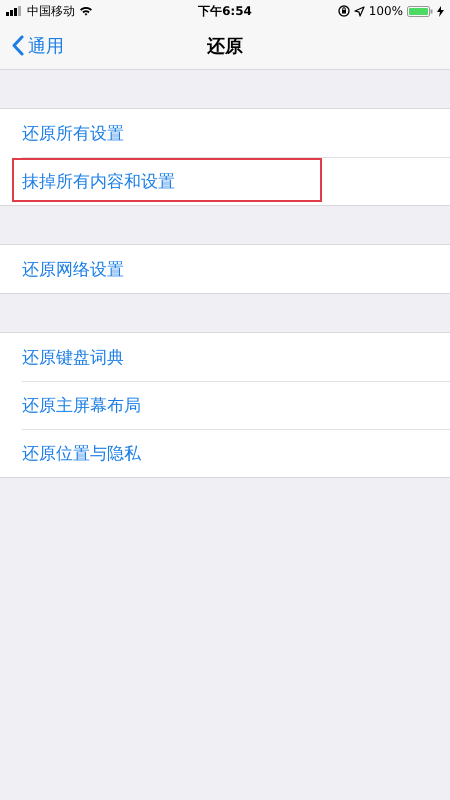 The height and width of the screenshot is (800, 450). Describe the element at coordinates (385, 11) in the screenshot. I see `battery-percentage: 100%` at that location.